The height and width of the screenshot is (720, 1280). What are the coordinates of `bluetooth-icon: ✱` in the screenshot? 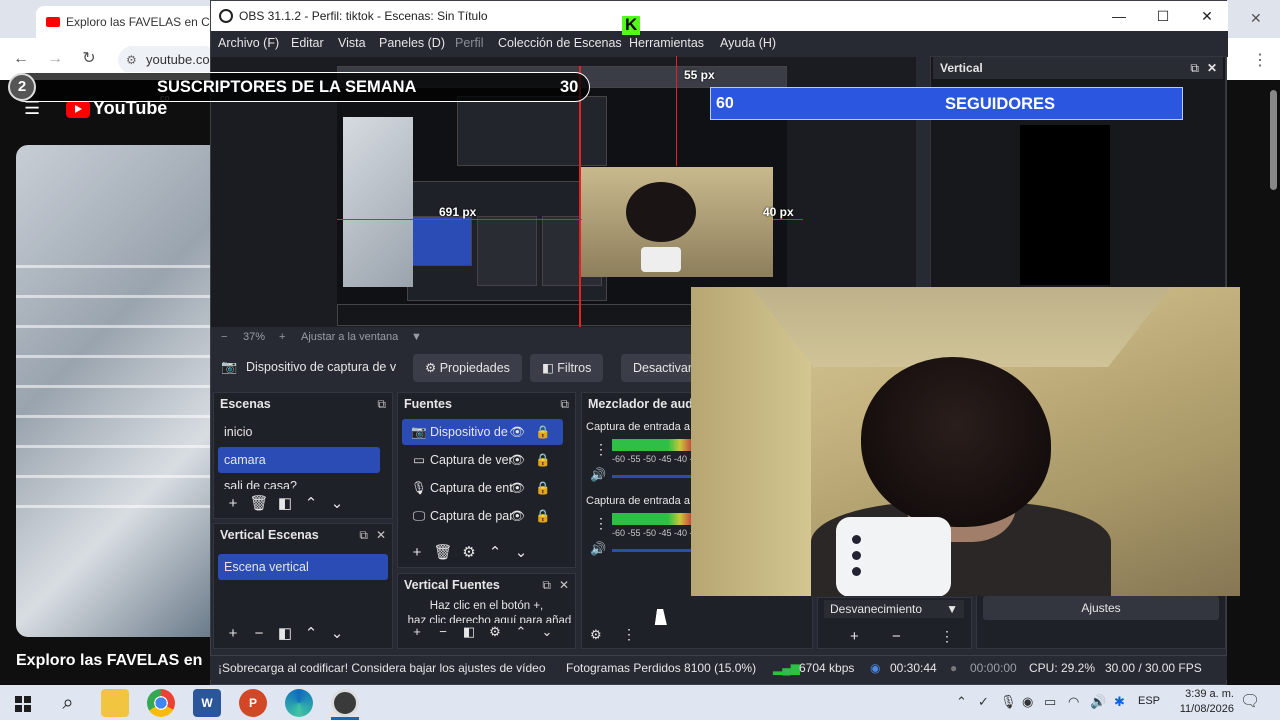 It's located at (1119, 702).